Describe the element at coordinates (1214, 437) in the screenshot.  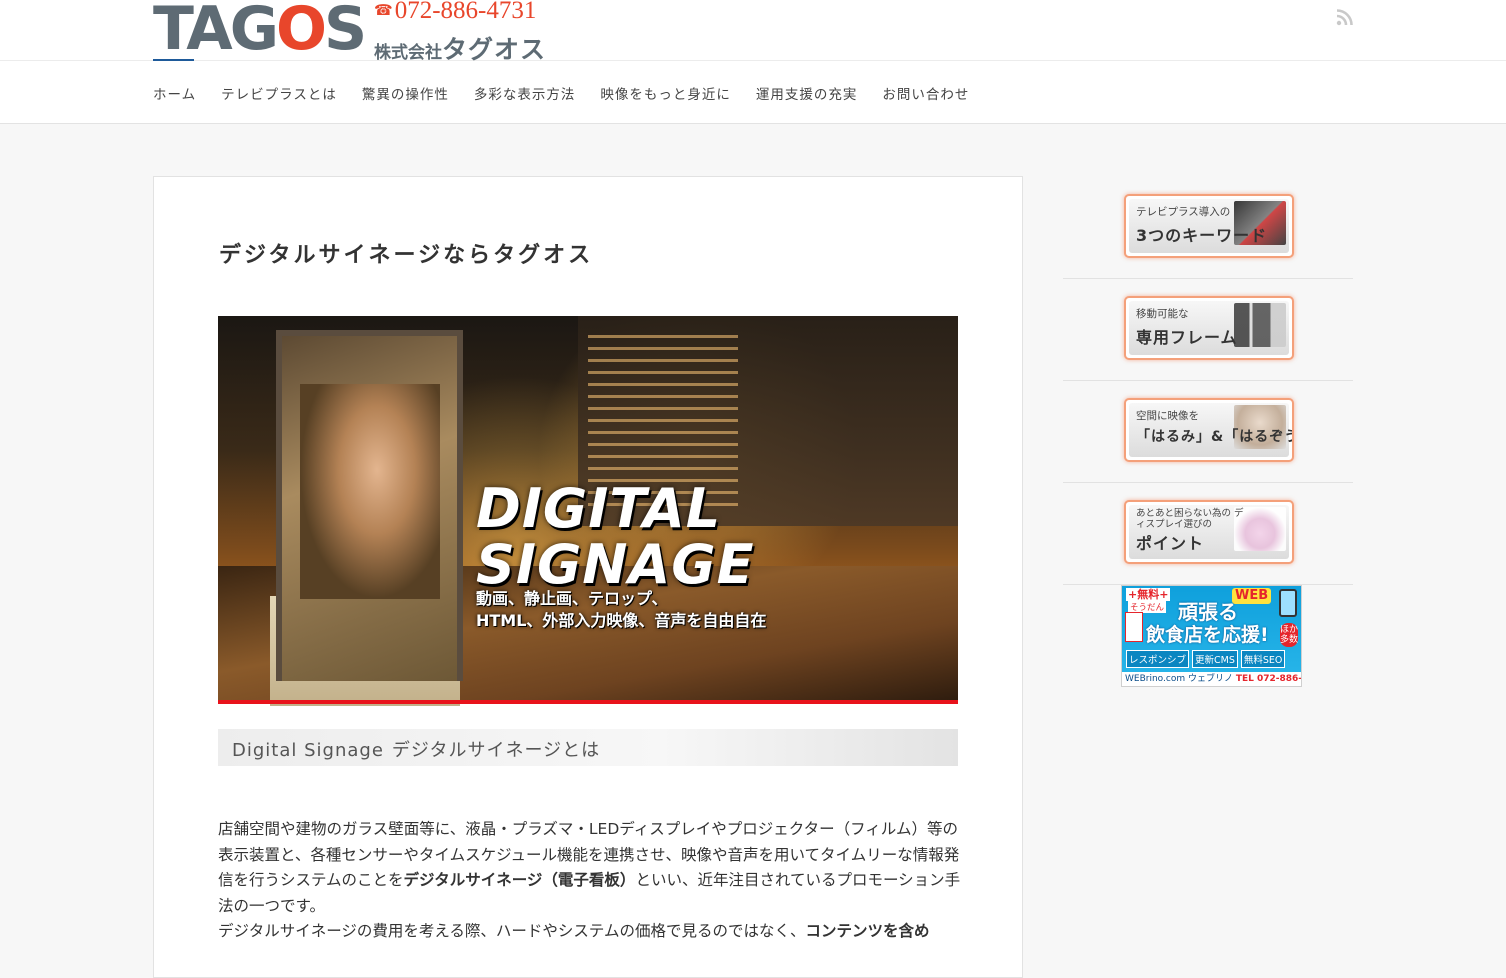
I see `banner-harumi-line2: 「はるみ」&「はるぞう」` at that location.